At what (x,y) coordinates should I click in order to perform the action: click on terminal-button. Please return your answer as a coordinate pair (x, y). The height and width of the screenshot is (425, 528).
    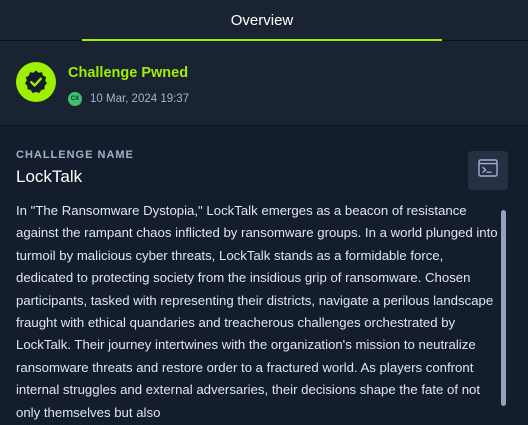
    Looking at the image, I should click on (488, 170).